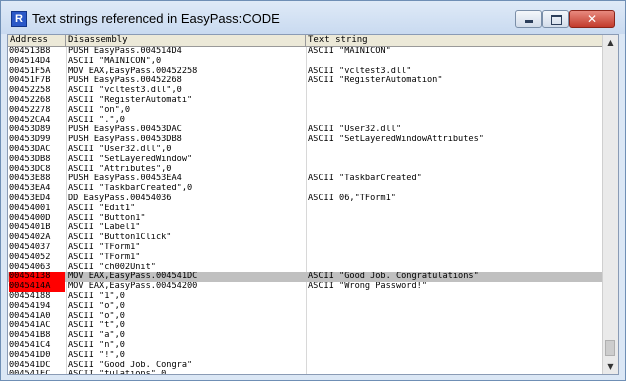 The width and height of the screenshot is (626, 381). Describe the element at coordinates (125, 179) in the screenshot. I see `disassembly-cell: PUSH EasyPass.00453EA4` at that location.